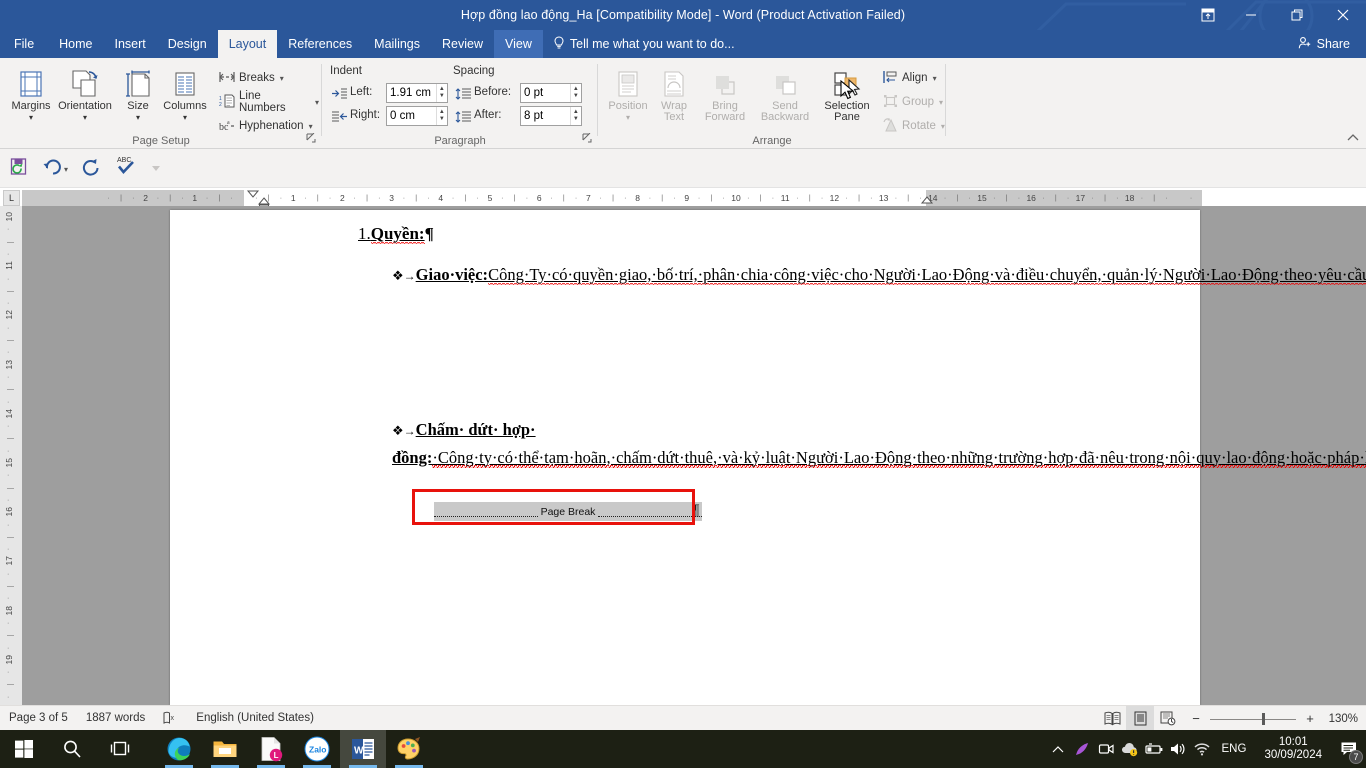  Describe the element at coordinates (1310, 718) in the screenshot. I see `zoom-in-button: +` at that location.